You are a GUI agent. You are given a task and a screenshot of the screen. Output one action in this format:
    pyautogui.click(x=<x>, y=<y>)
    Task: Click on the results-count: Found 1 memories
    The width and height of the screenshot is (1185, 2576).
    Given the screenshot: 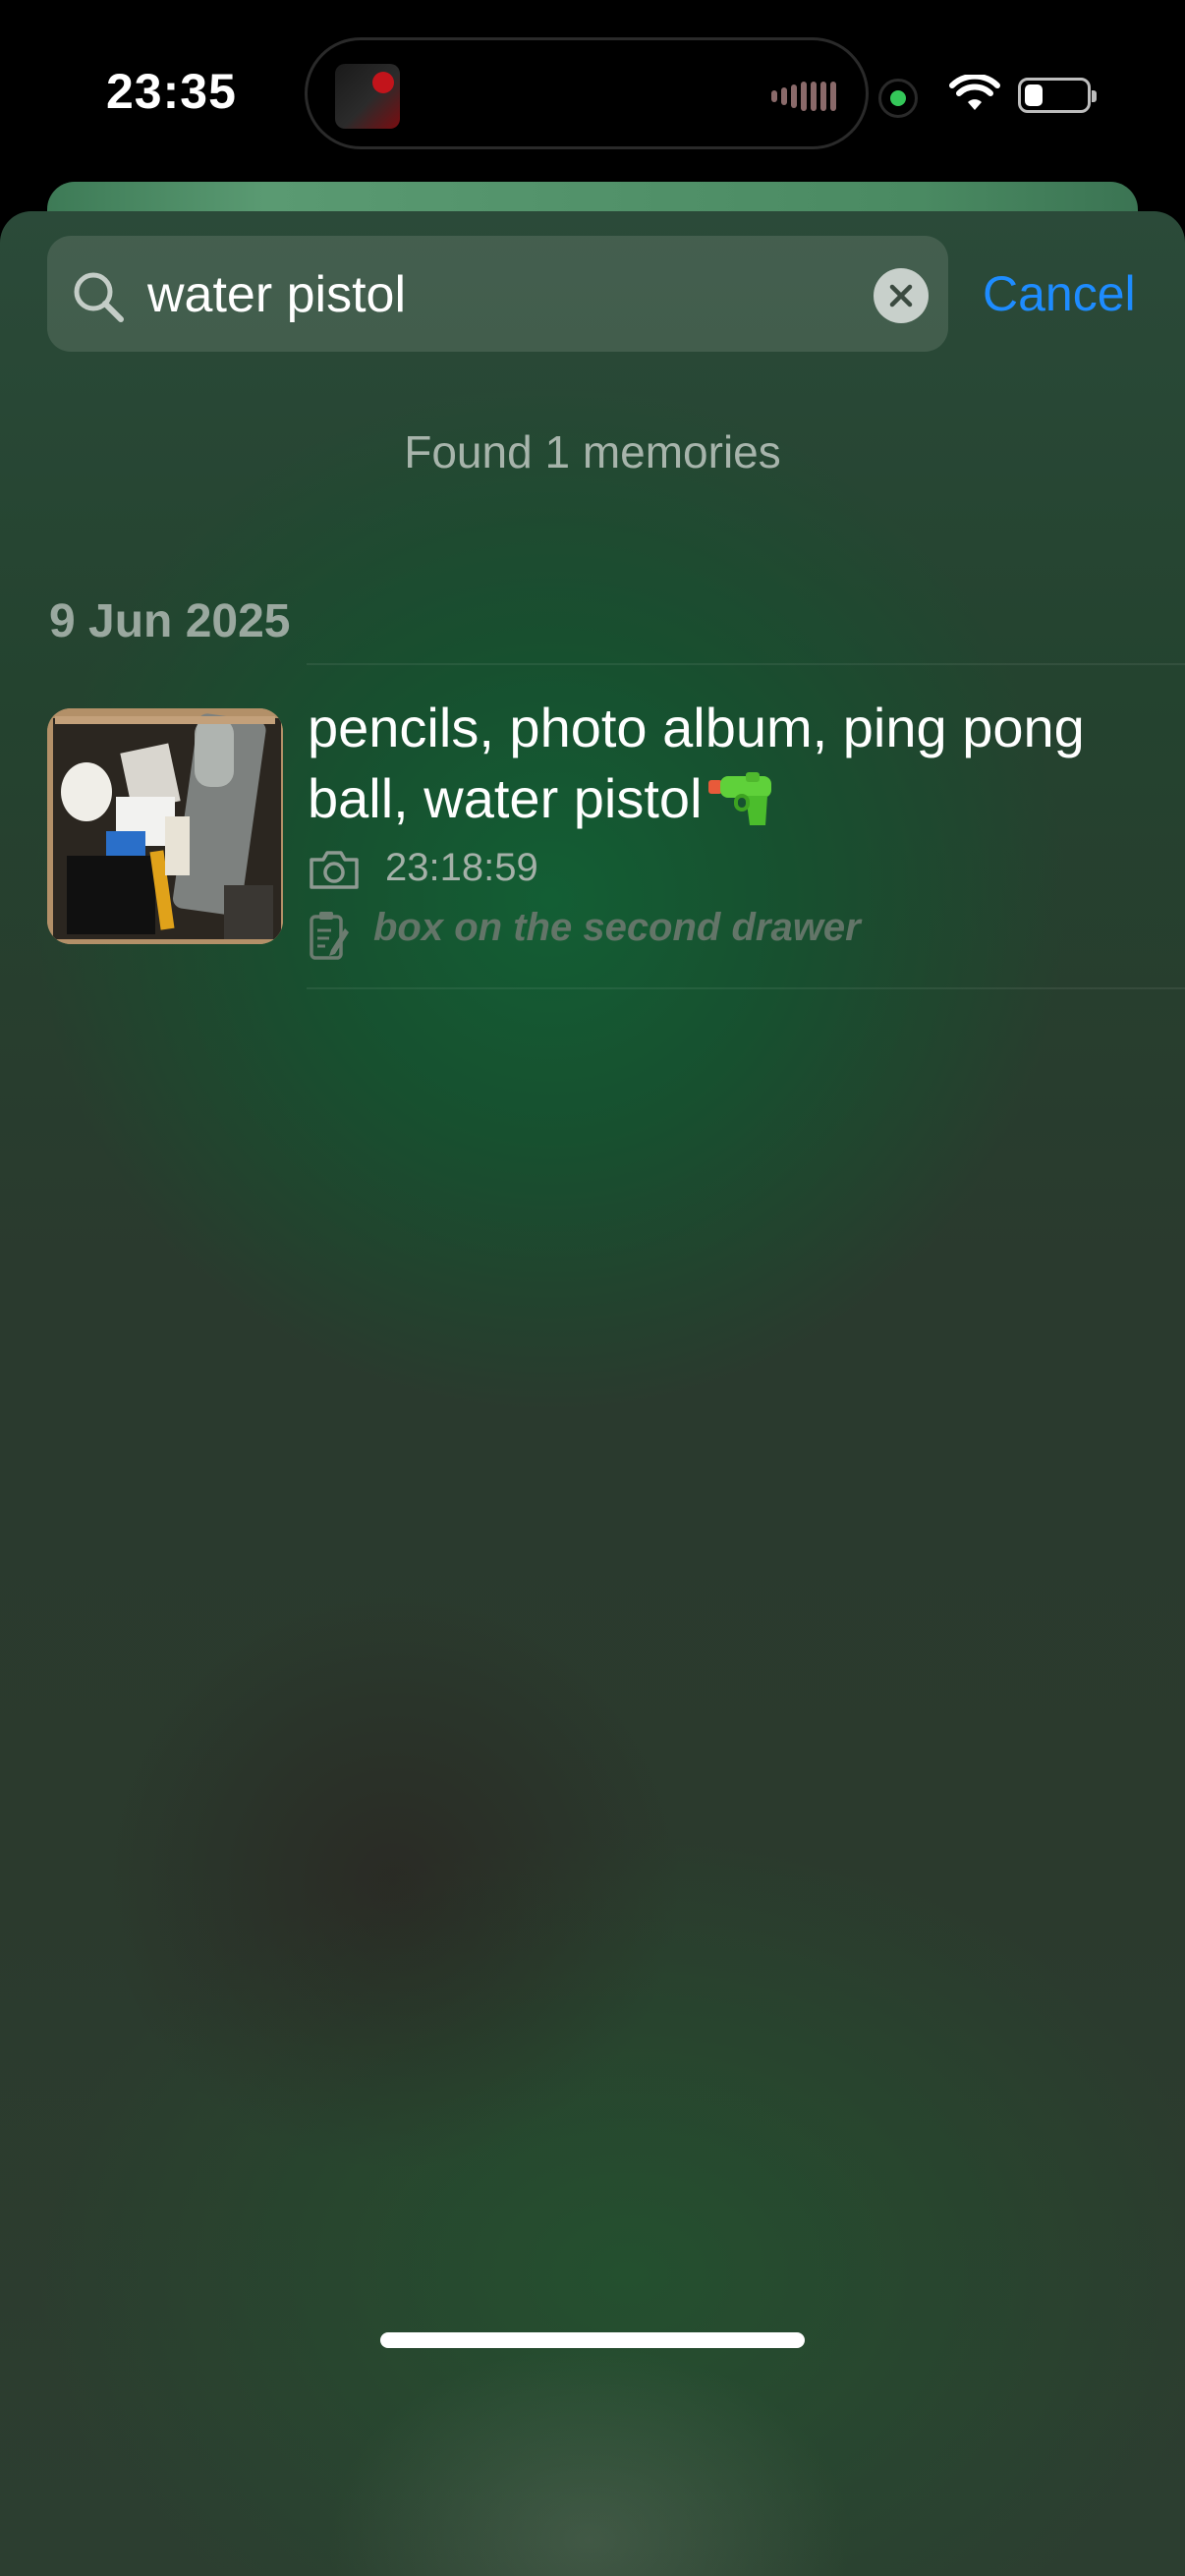 What is the action you would take?
    pyautogui.click(x=592, y=451)
    